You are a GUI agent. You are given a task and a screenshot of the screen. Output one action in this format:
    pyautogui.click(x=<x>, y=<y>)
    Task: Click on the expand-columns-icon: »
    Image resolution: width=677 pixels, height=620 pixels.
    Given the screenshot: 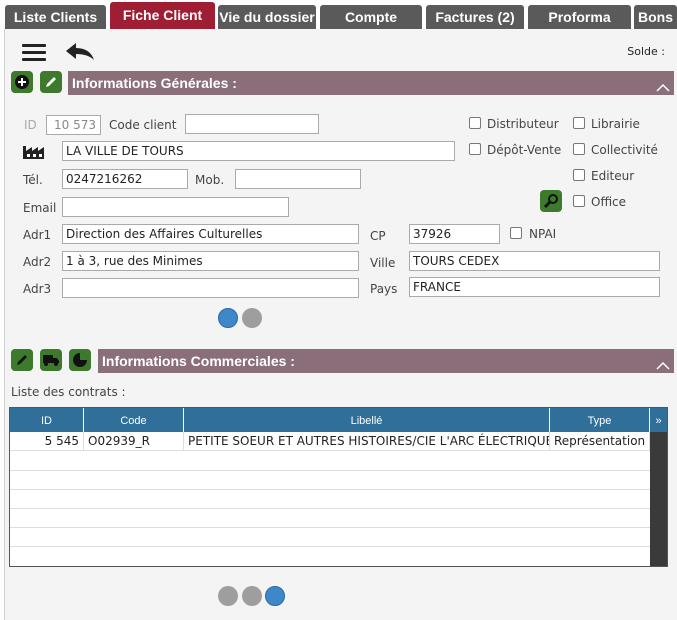 What is the action you would take?
    pyautogui.click(x=658, y=420)
    